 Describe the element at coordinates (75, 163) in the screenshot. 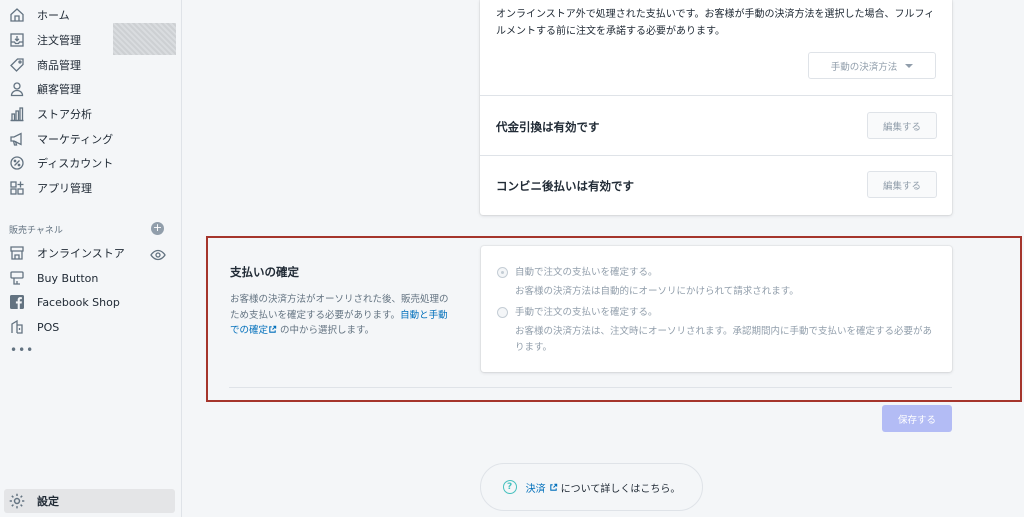

I see `sidebar-item-label: ディスカウント` at that location.